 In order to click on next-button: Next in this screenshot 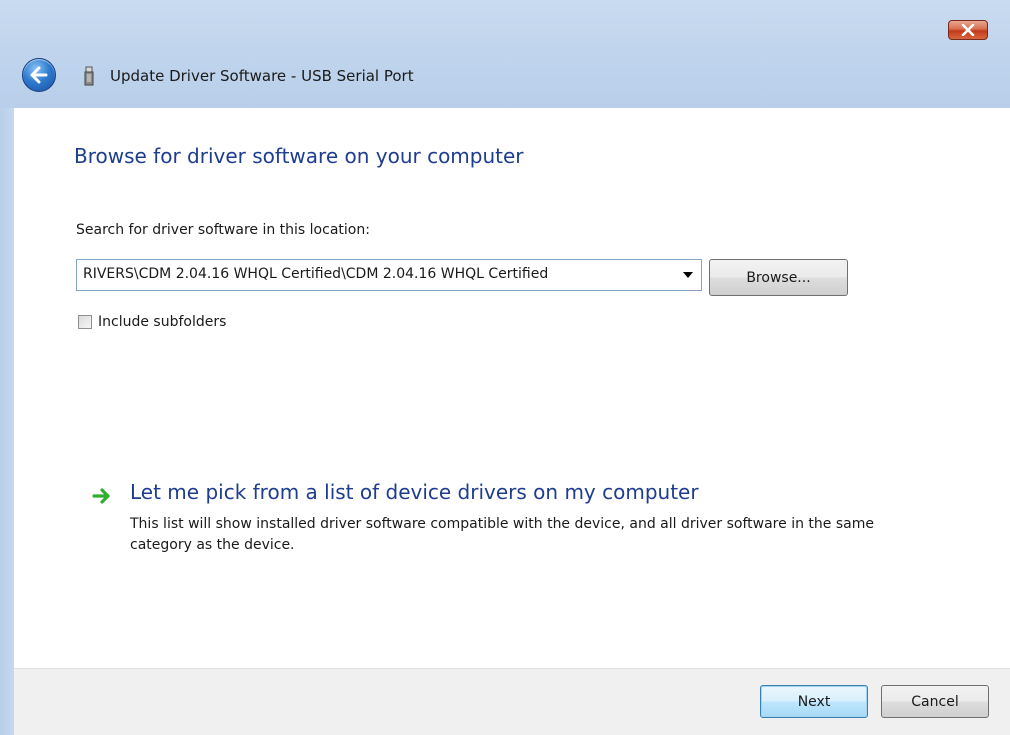, I will do `click(814, 701)`.